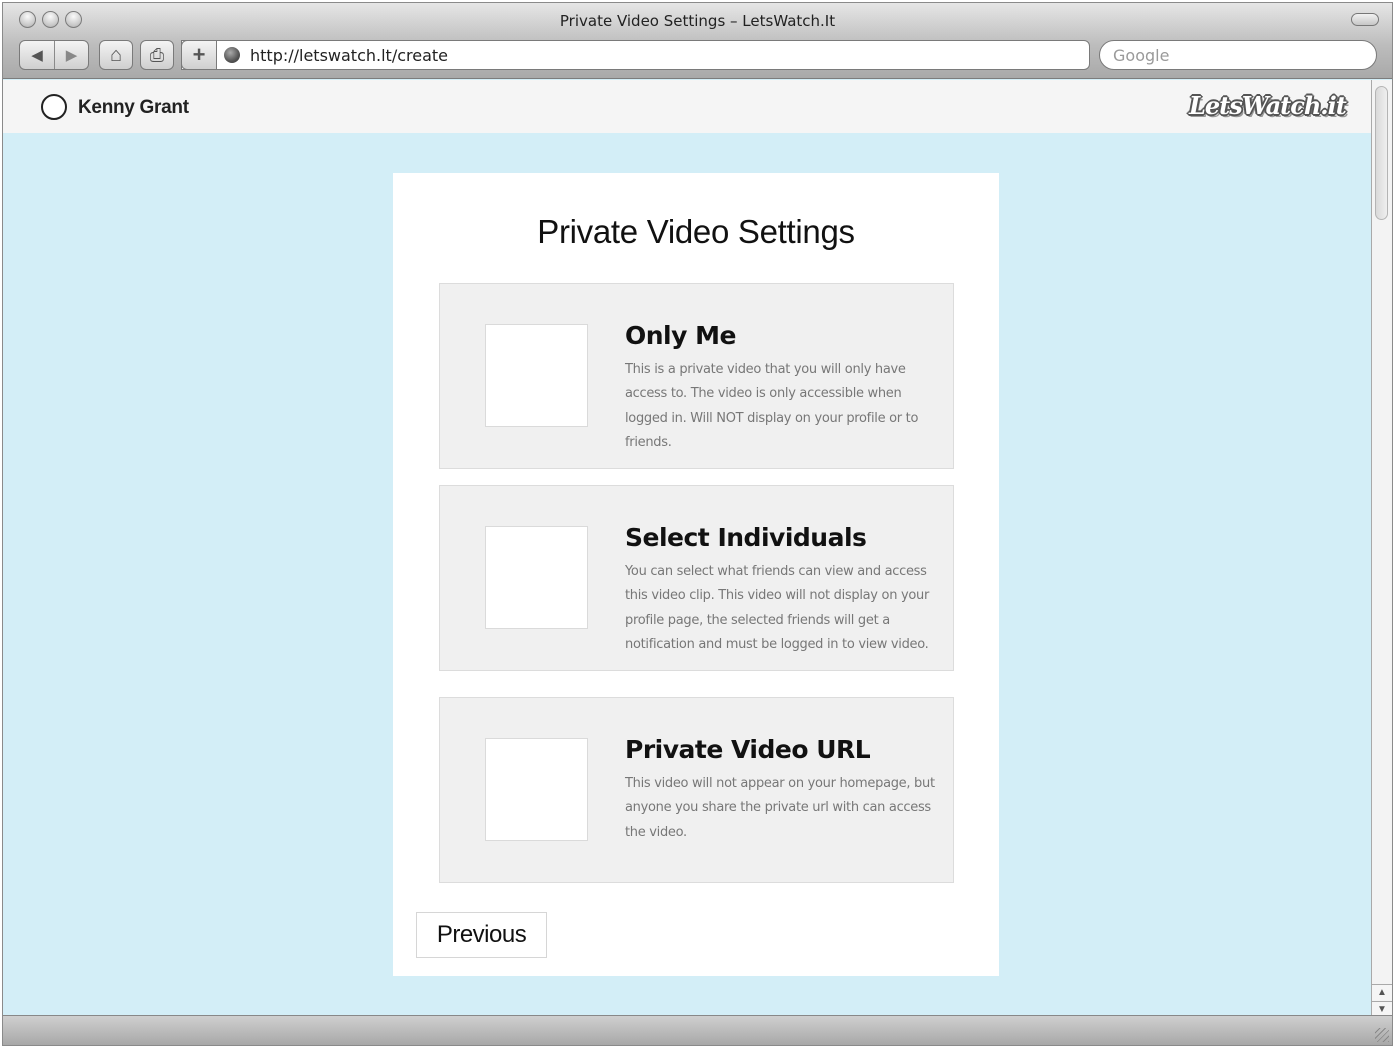  Describe the element at coordinates (54, 107) in the screenshot. I see `user-avatar` at that location.